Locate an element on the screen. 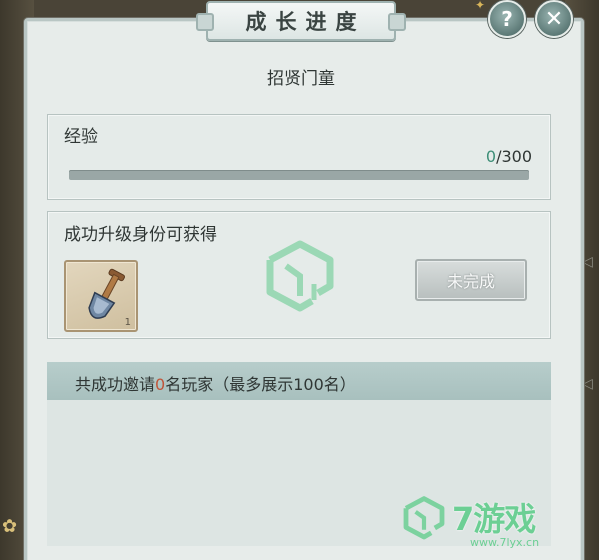 The image size is (599, 560). site-url: www.7lyx.cn is located at coordinates (505, 542).